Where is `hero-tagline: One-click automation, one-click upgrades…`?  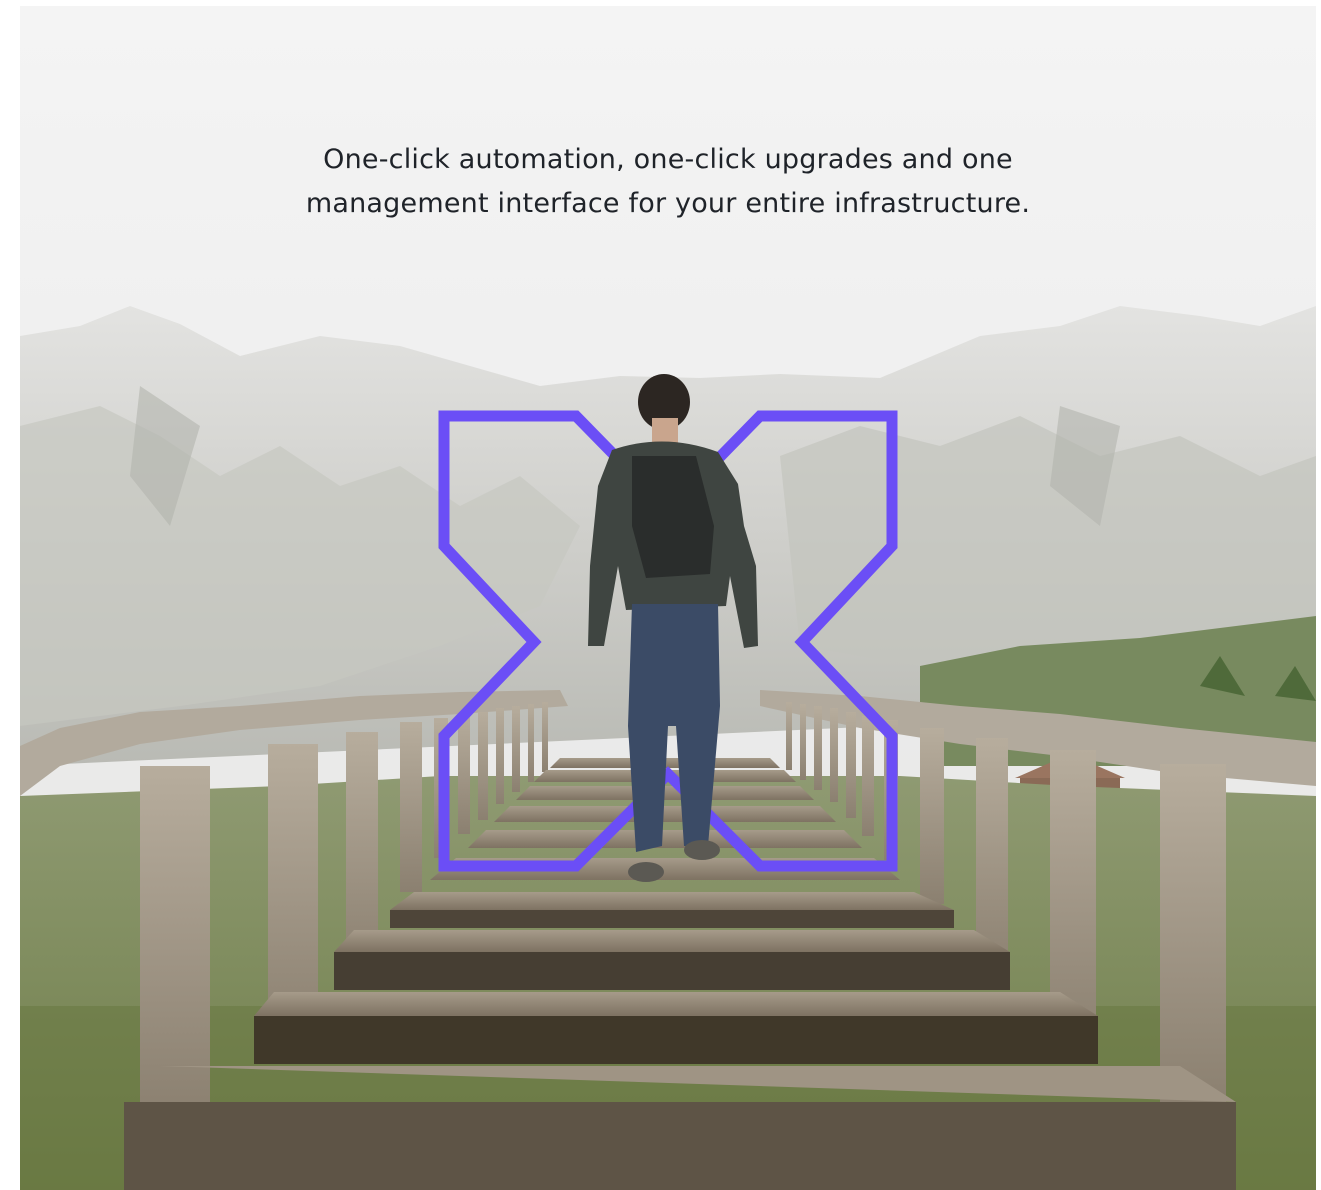
hero-tagline: One-click automation, one-click upgrades… is located at coordinates (668, 182).